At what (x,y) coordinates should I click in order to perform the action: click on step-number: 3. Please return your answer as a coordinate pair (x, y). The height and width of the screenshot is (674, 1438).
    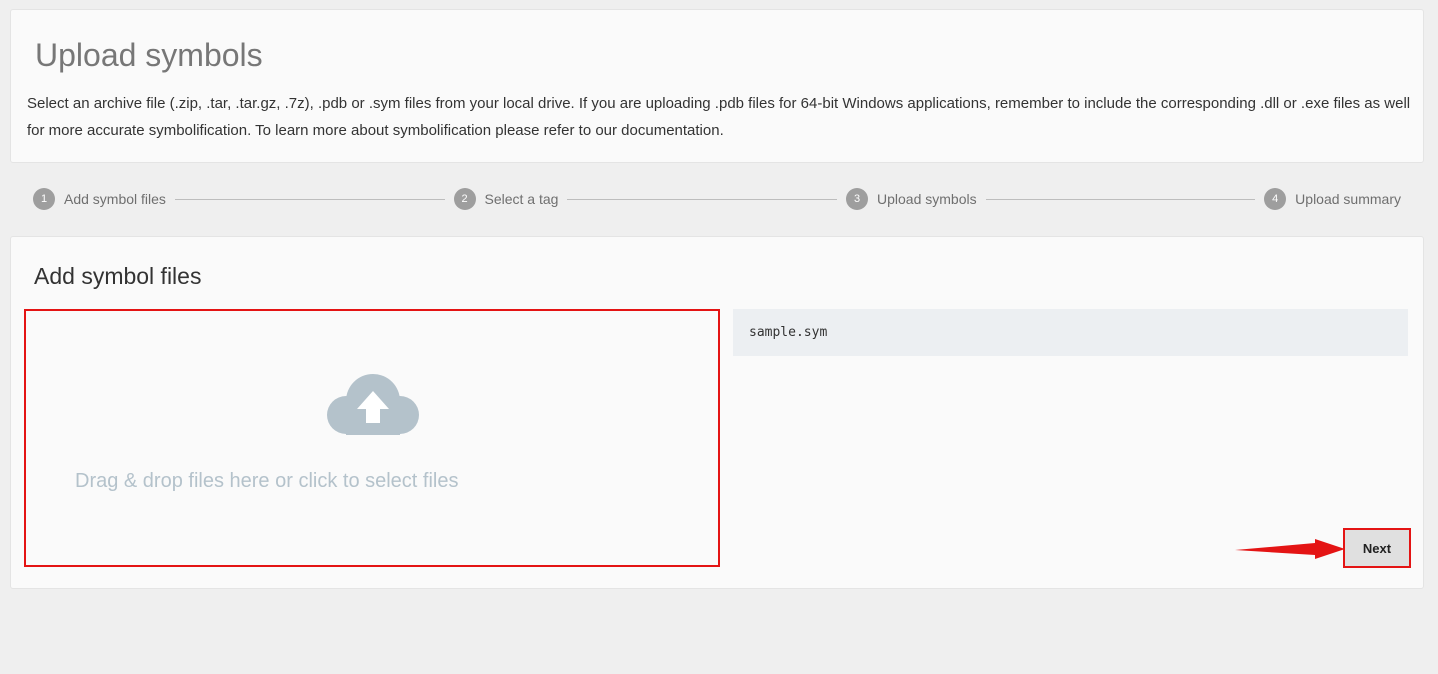
    Looking at the image, I should click on (857, 199).